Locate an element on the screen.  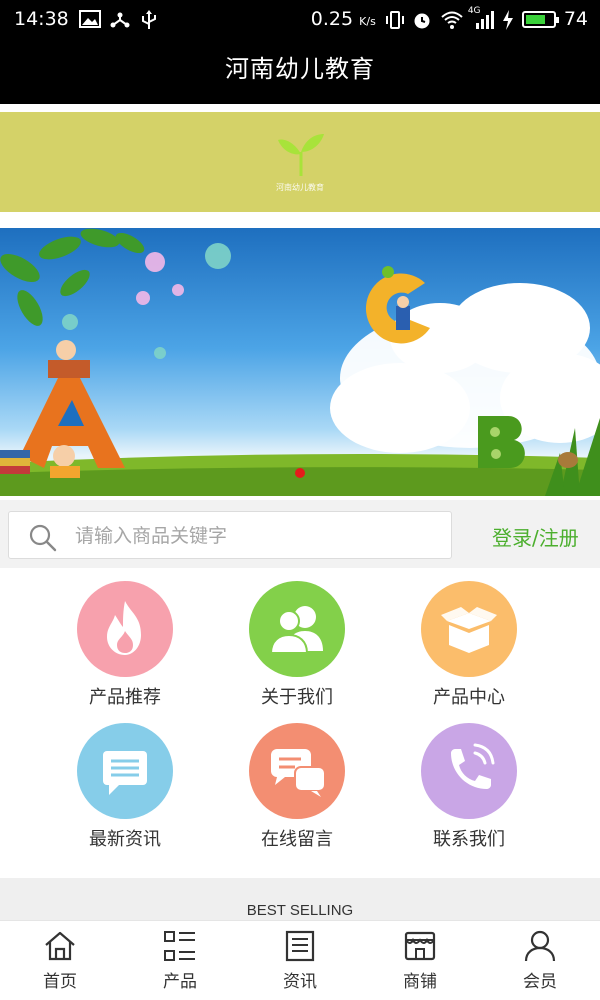
chat-icon is located at coordinates (298, 773).